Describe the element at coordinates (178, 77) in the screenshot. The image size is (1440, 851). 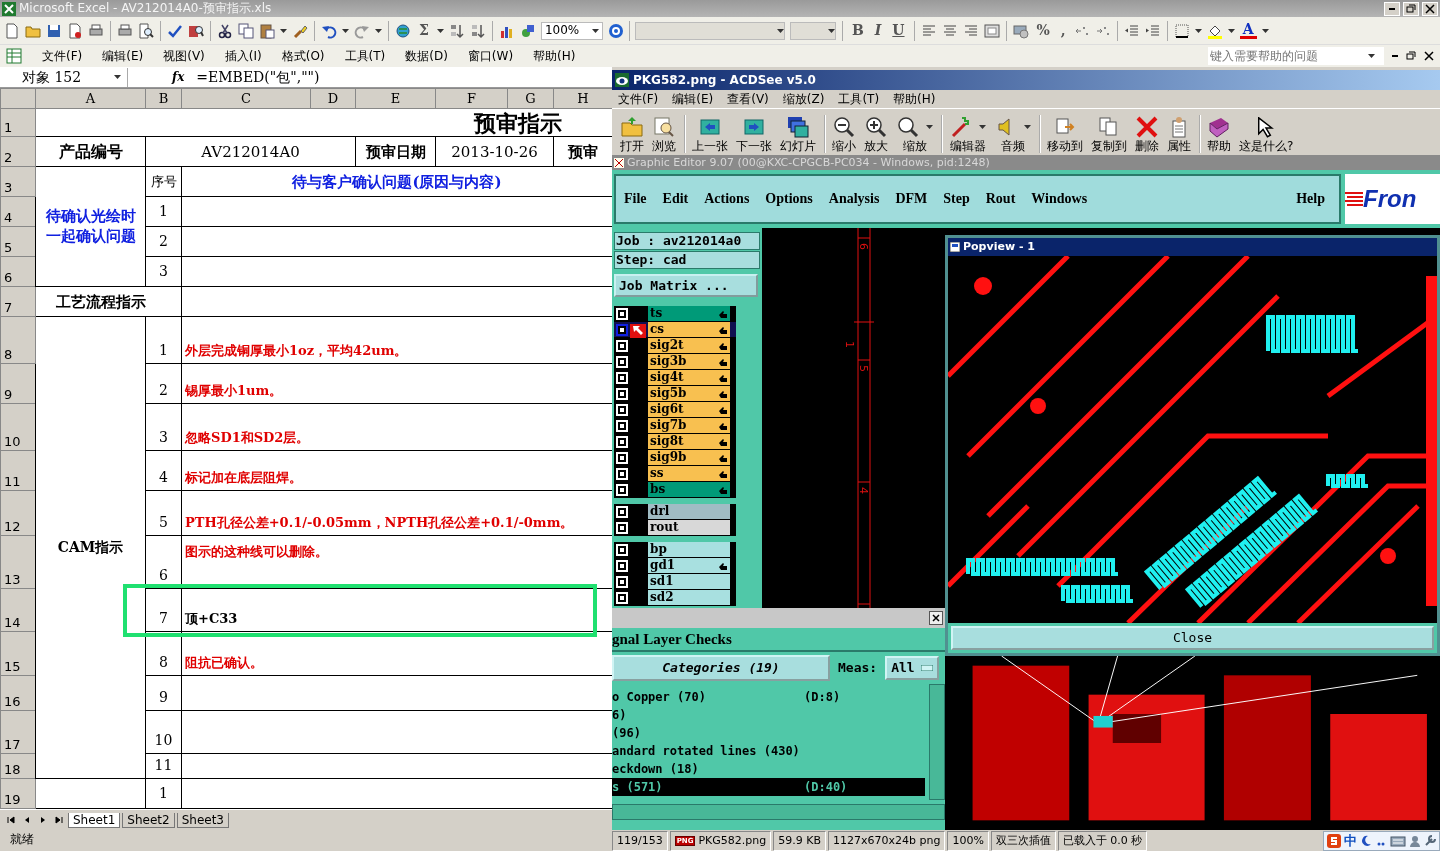
I see `function-button: fx` at that location.